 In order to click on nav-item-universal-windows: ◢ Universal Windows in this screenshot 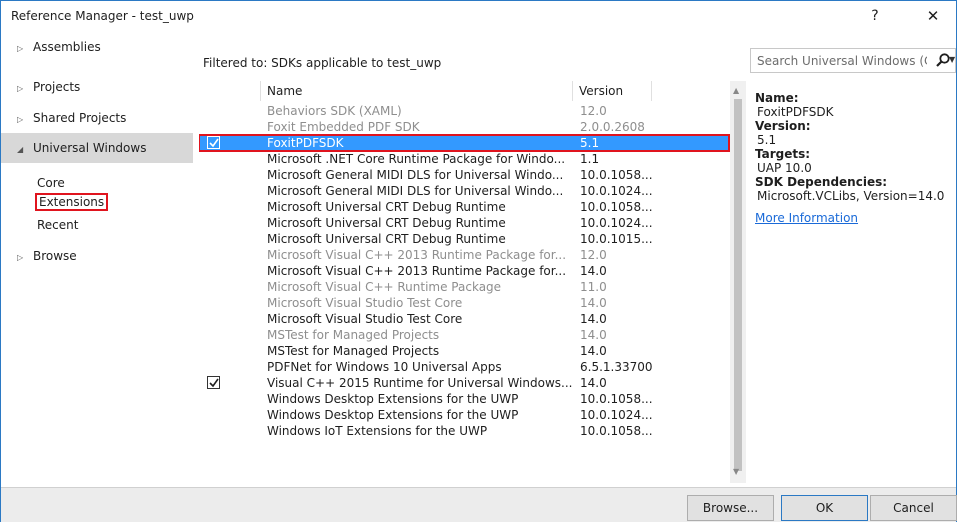, I will do `click(97, 148)`.